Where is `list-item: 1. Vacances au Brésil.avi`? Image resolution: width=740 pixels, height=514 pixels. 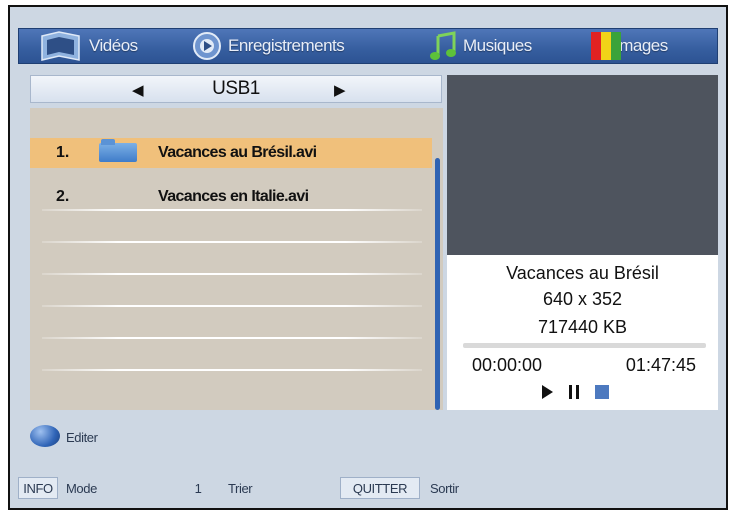
list-item: 1. Vacances au Brésil.avi is located at coordinates (231, 153).